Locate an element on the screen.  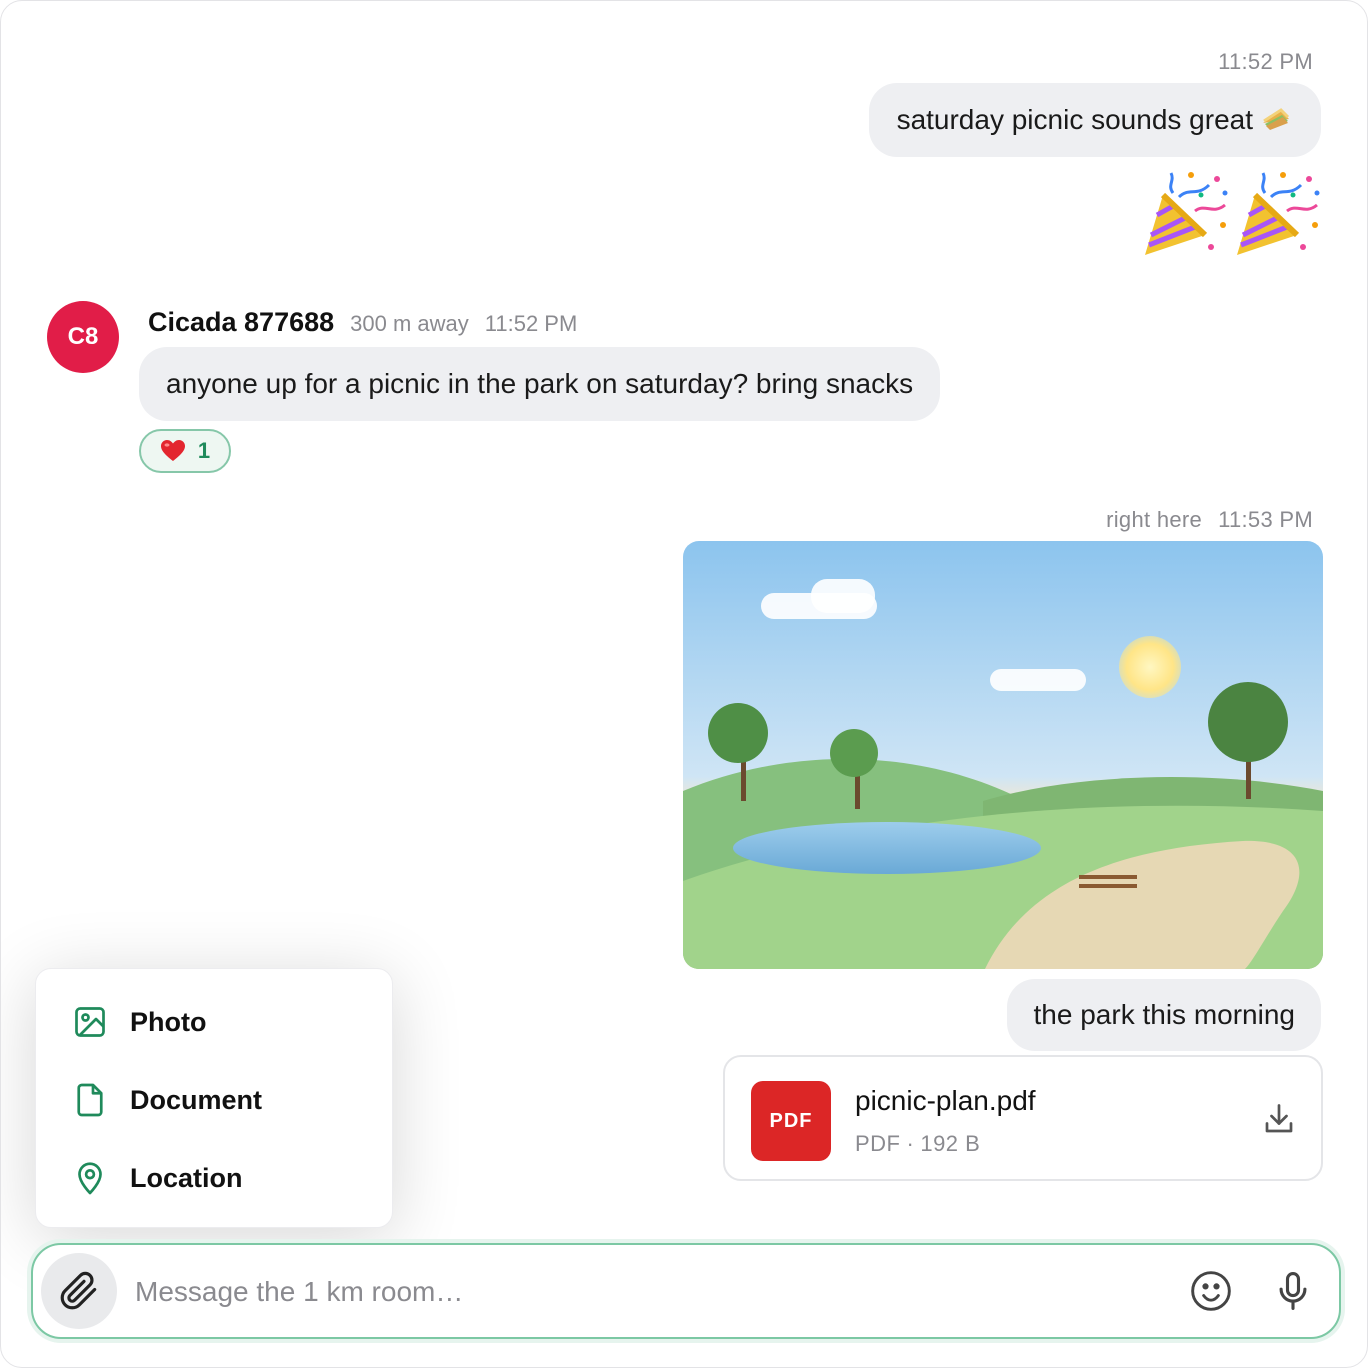
reaction-chip: 1 is located at coordinates (185, 451).